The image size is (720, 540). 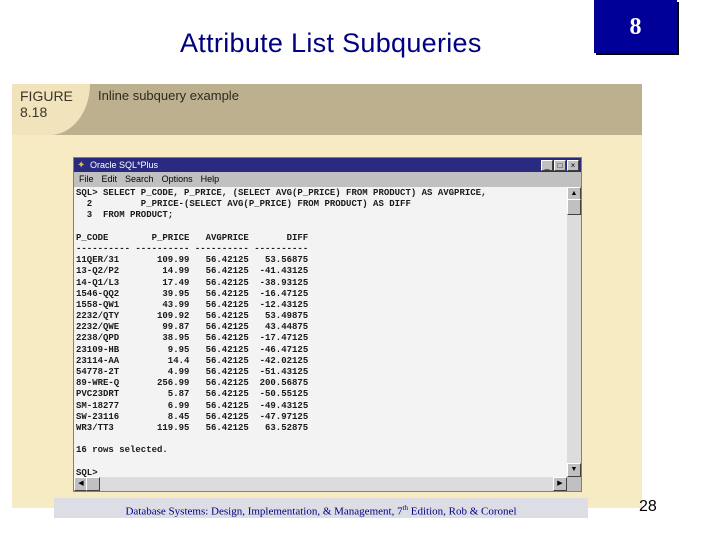 What do you see at coordinates (227, 237) in the screenshot?
I see `column-avgprice: AVGPRICE` at bounding box center [227, 237].